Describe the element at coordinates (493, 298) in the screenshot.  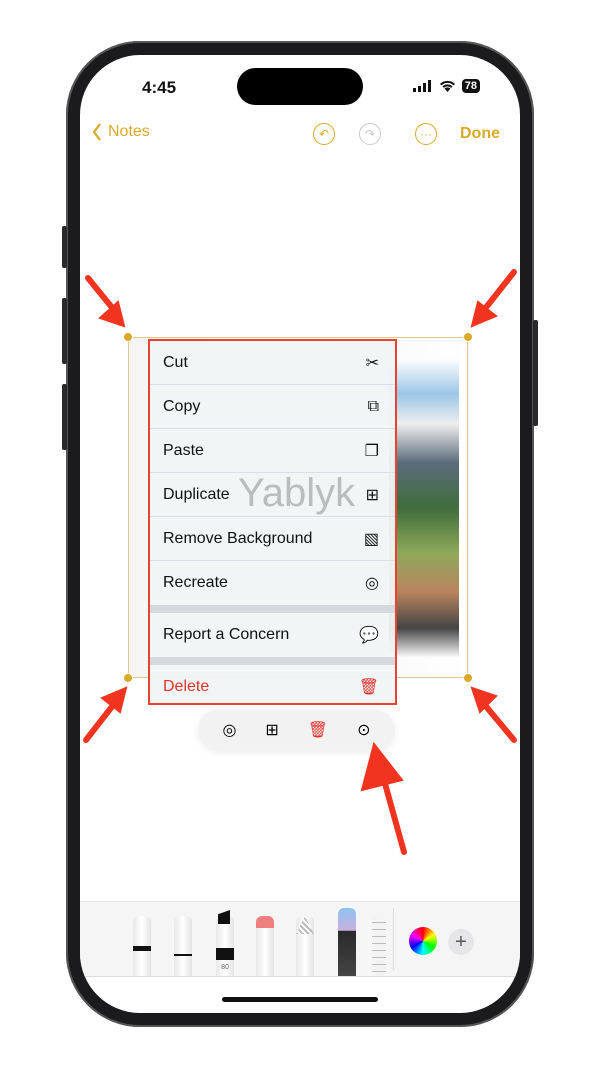
I see `arrow-top-right` at that location.